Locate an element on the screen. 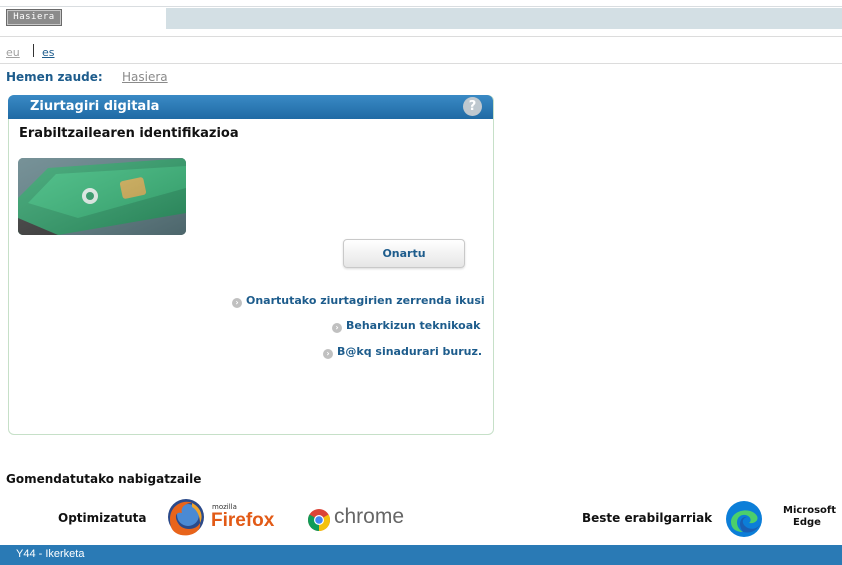  smart-card-image is located at coordinates (102, 196).